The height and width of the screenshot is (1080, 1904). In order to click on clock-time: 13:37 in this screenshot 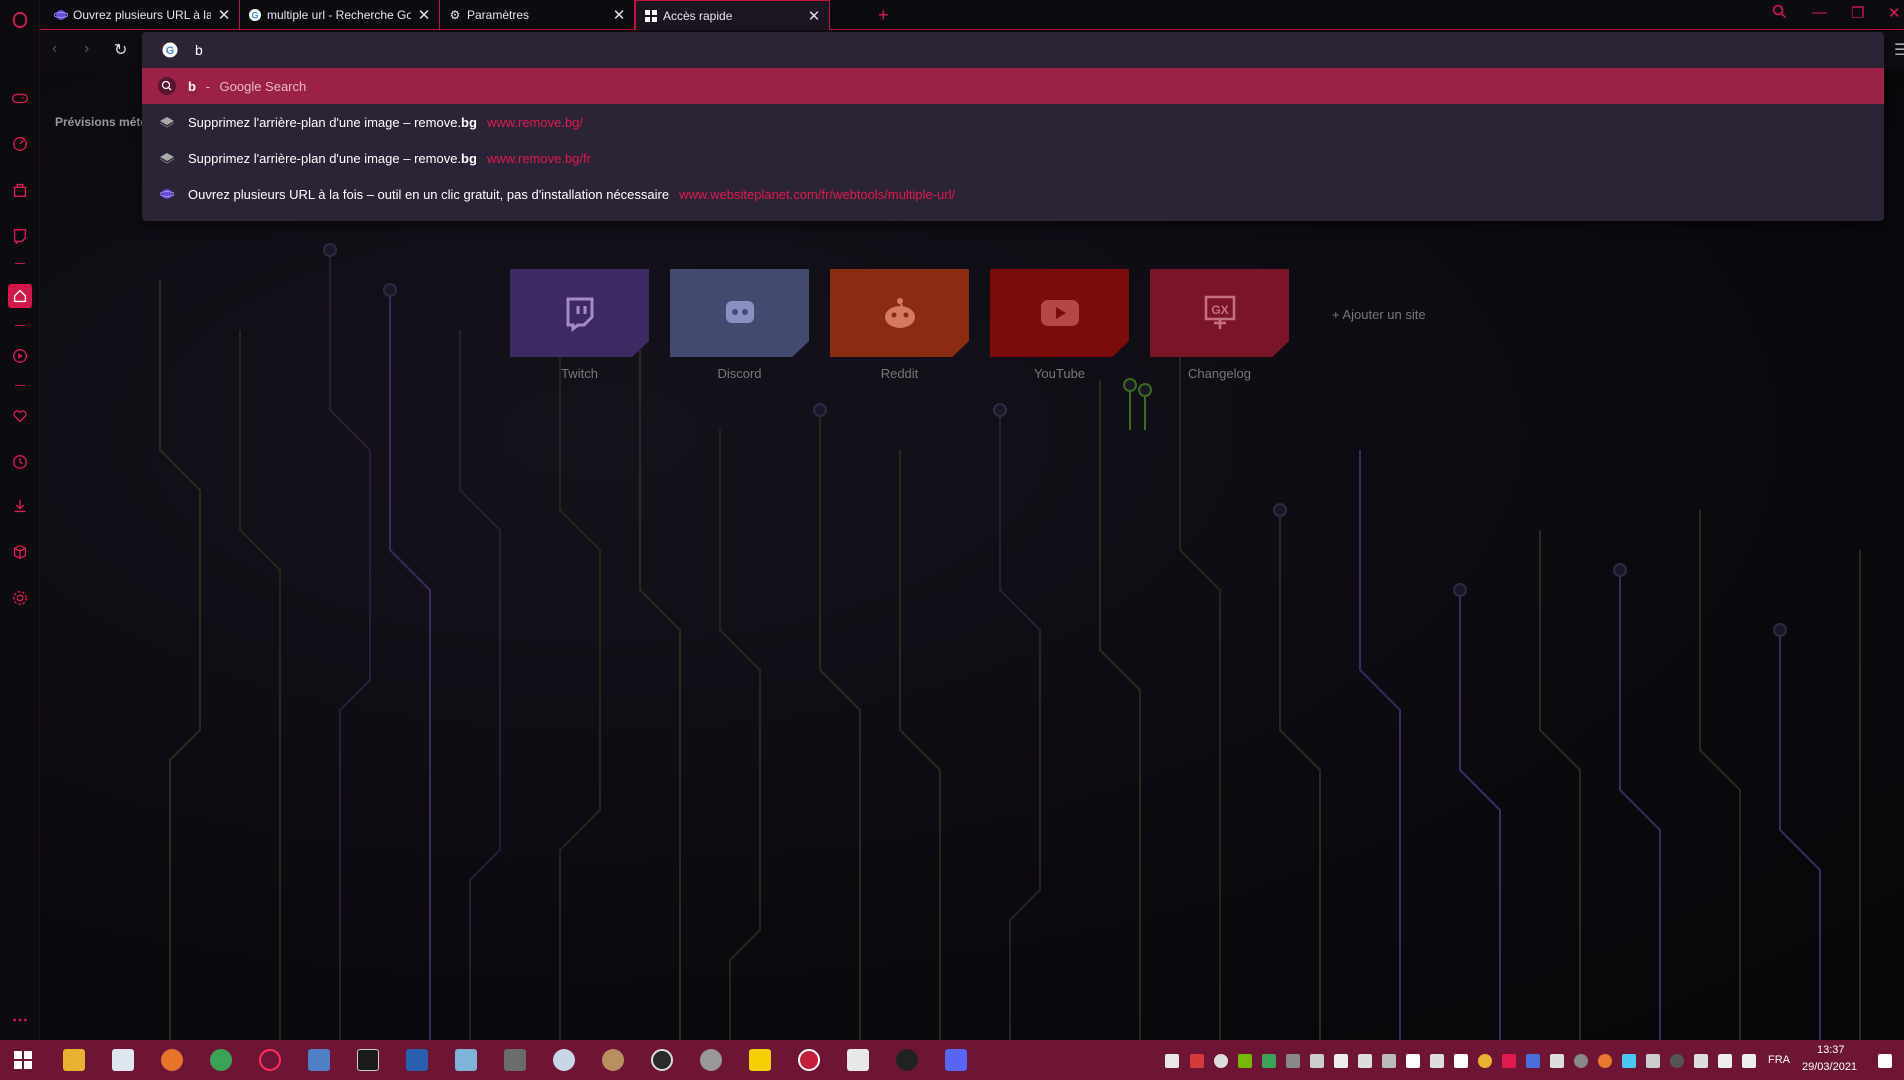, I will do `click(1831, 1050)`.